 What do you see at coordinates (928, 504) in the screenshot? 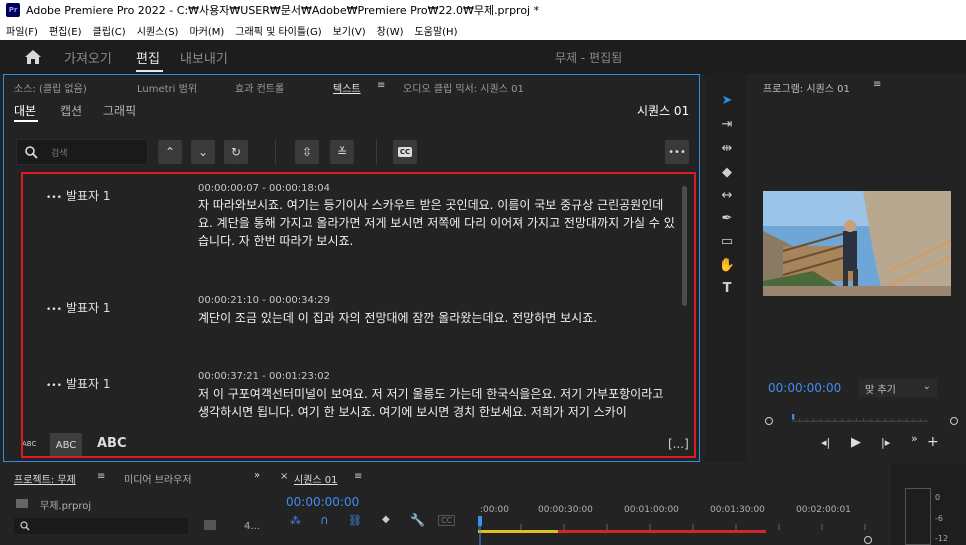
I see `audio-meter: 0 -6 -12` at bounding box center [928, 504].